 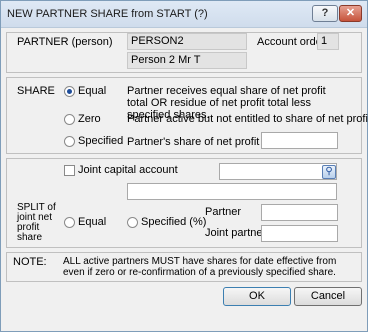 I want to click on partner-name-field: Person 2 Mr T, so click(x=187, y=60).